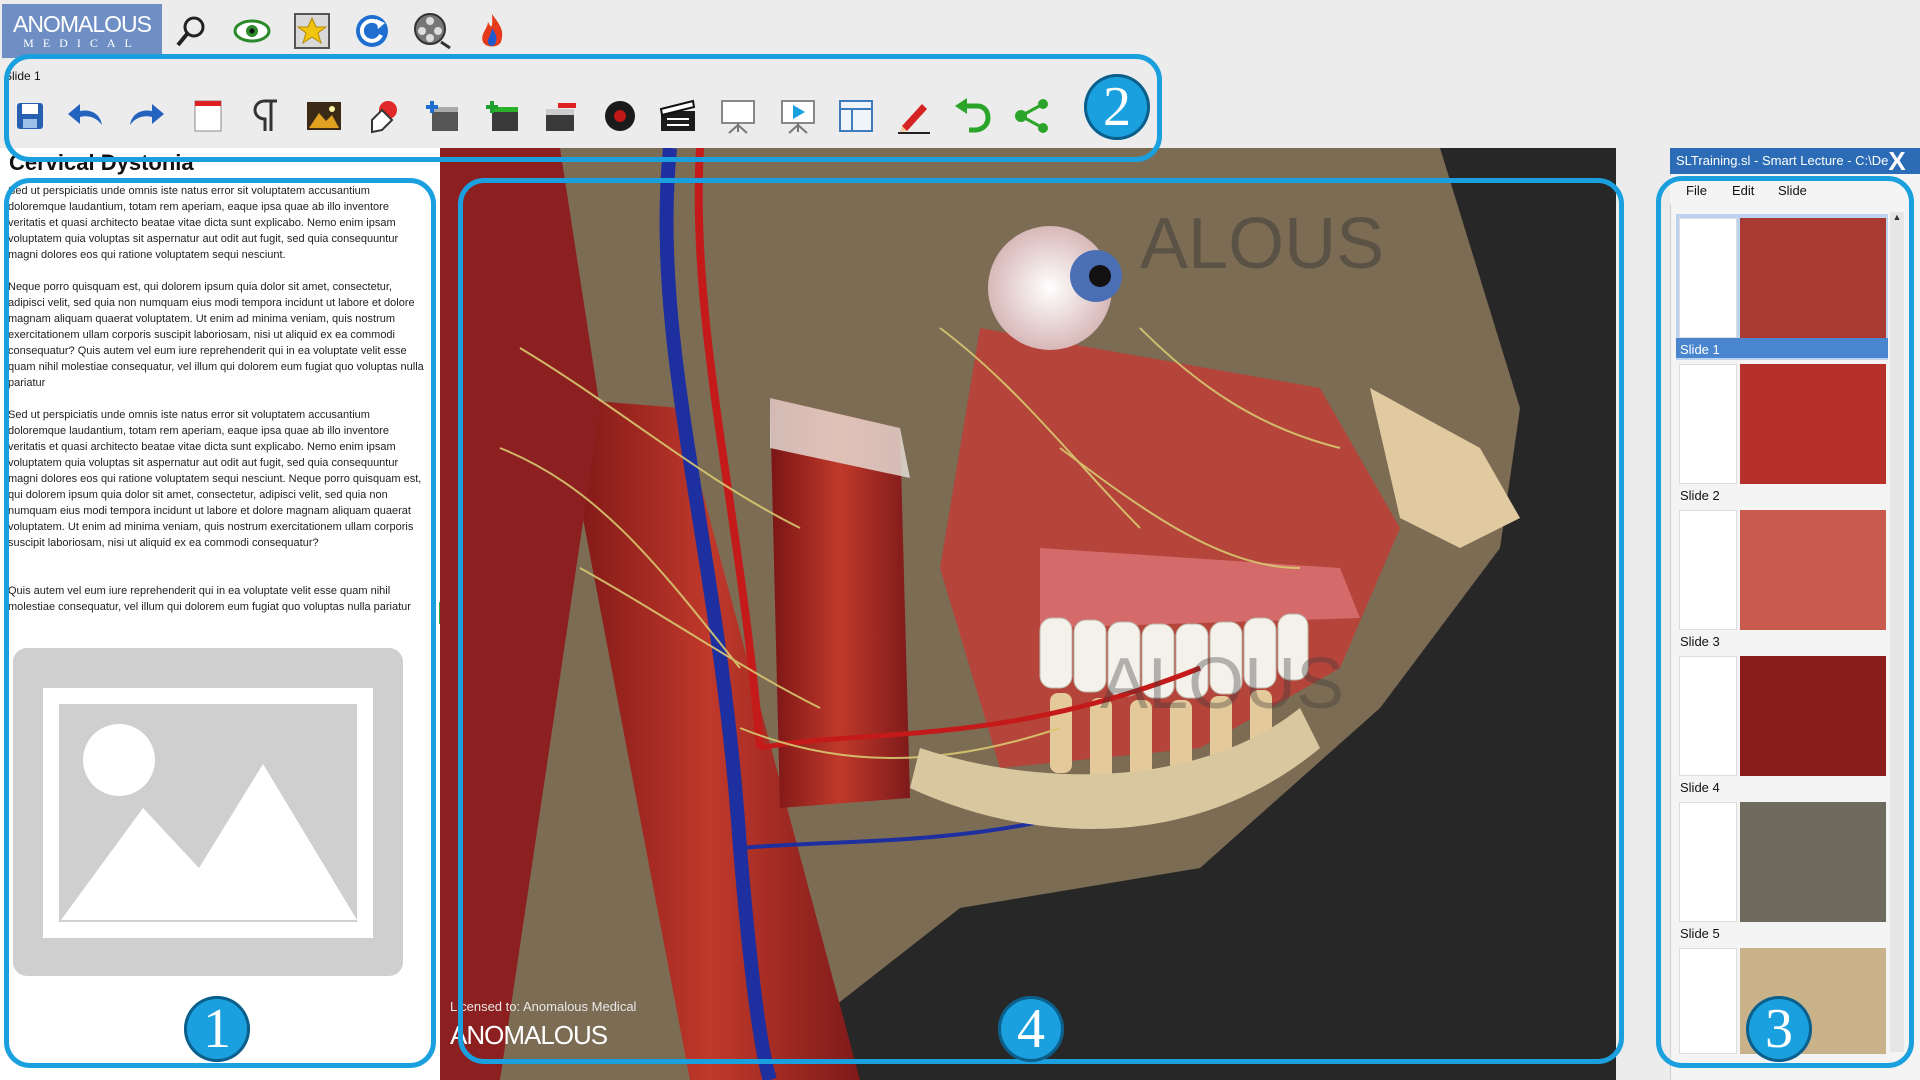 This screenshot has height=1080, width=1920. I want to click on logo-subtext: MEDICAL, so click(82, 43).